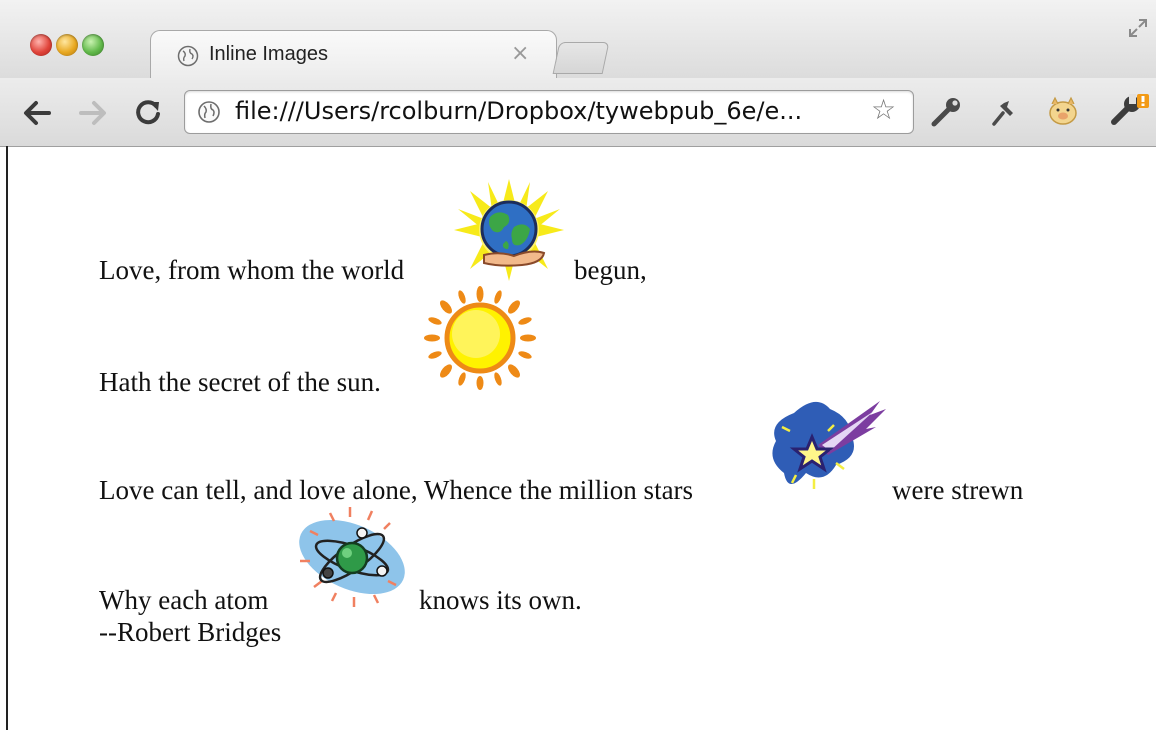  I want to click on back-arrow-icon, so click(37, 113).